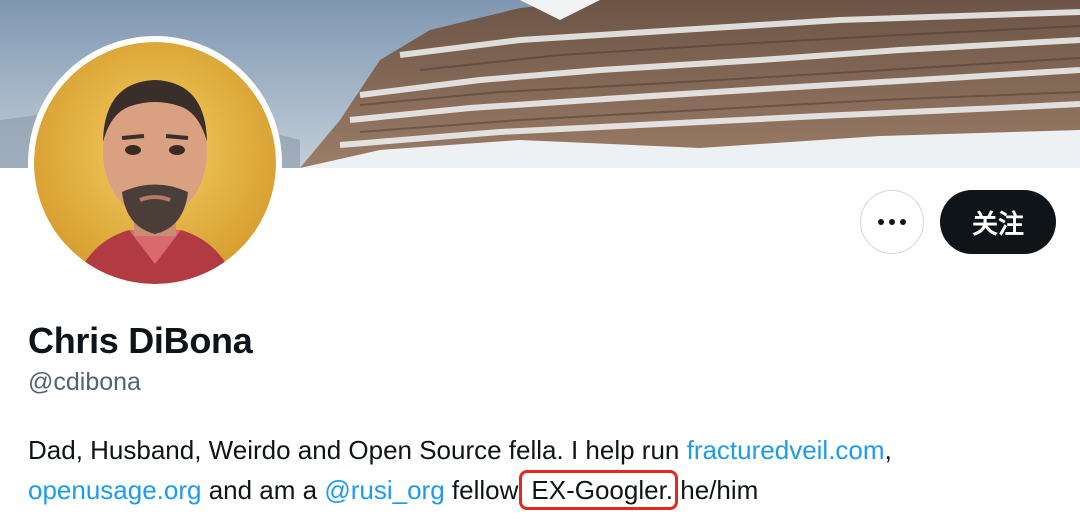 Image resolution: width=1080 pixels, height=520 pixels. What do you see at coordinates (888, 450) in the screenshot?
I see `bio-text: ,` at bounding box center [888, 450].